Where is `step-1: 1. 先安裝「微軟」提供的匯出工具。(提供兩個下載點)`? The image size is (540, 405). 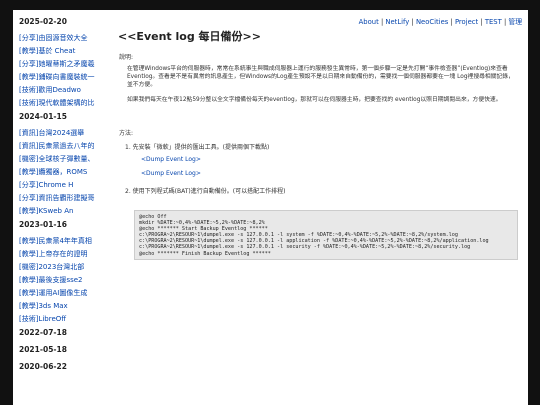
step-1: 1. 先安裝「微軟」提供的匯出工具。(提供兩個下載點) is located at coordinates (197, 147).